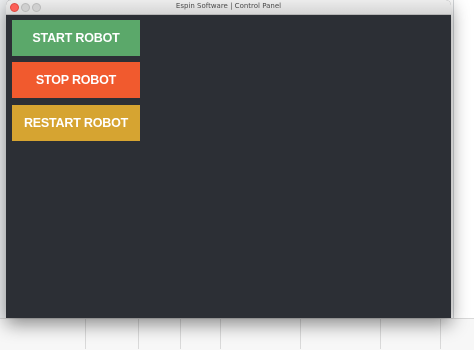 This screenshot has height=350, width=474. Describe the element at coordinates (463, 159) in the screenshot. I see `background-right-panel` at that location.